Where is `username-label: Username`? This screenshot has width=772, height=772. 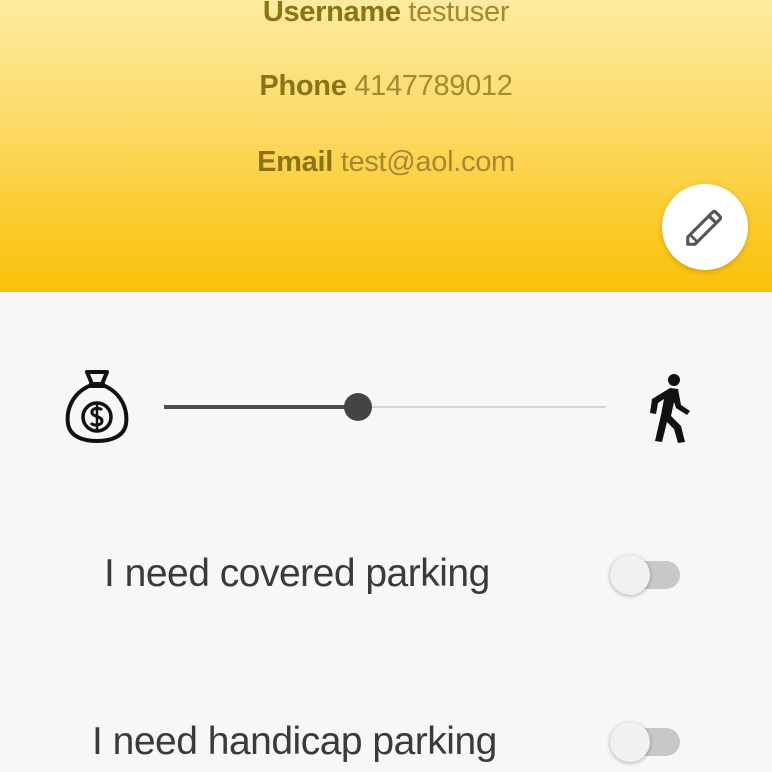 username-label: Username is located at coordinates (331, 14).